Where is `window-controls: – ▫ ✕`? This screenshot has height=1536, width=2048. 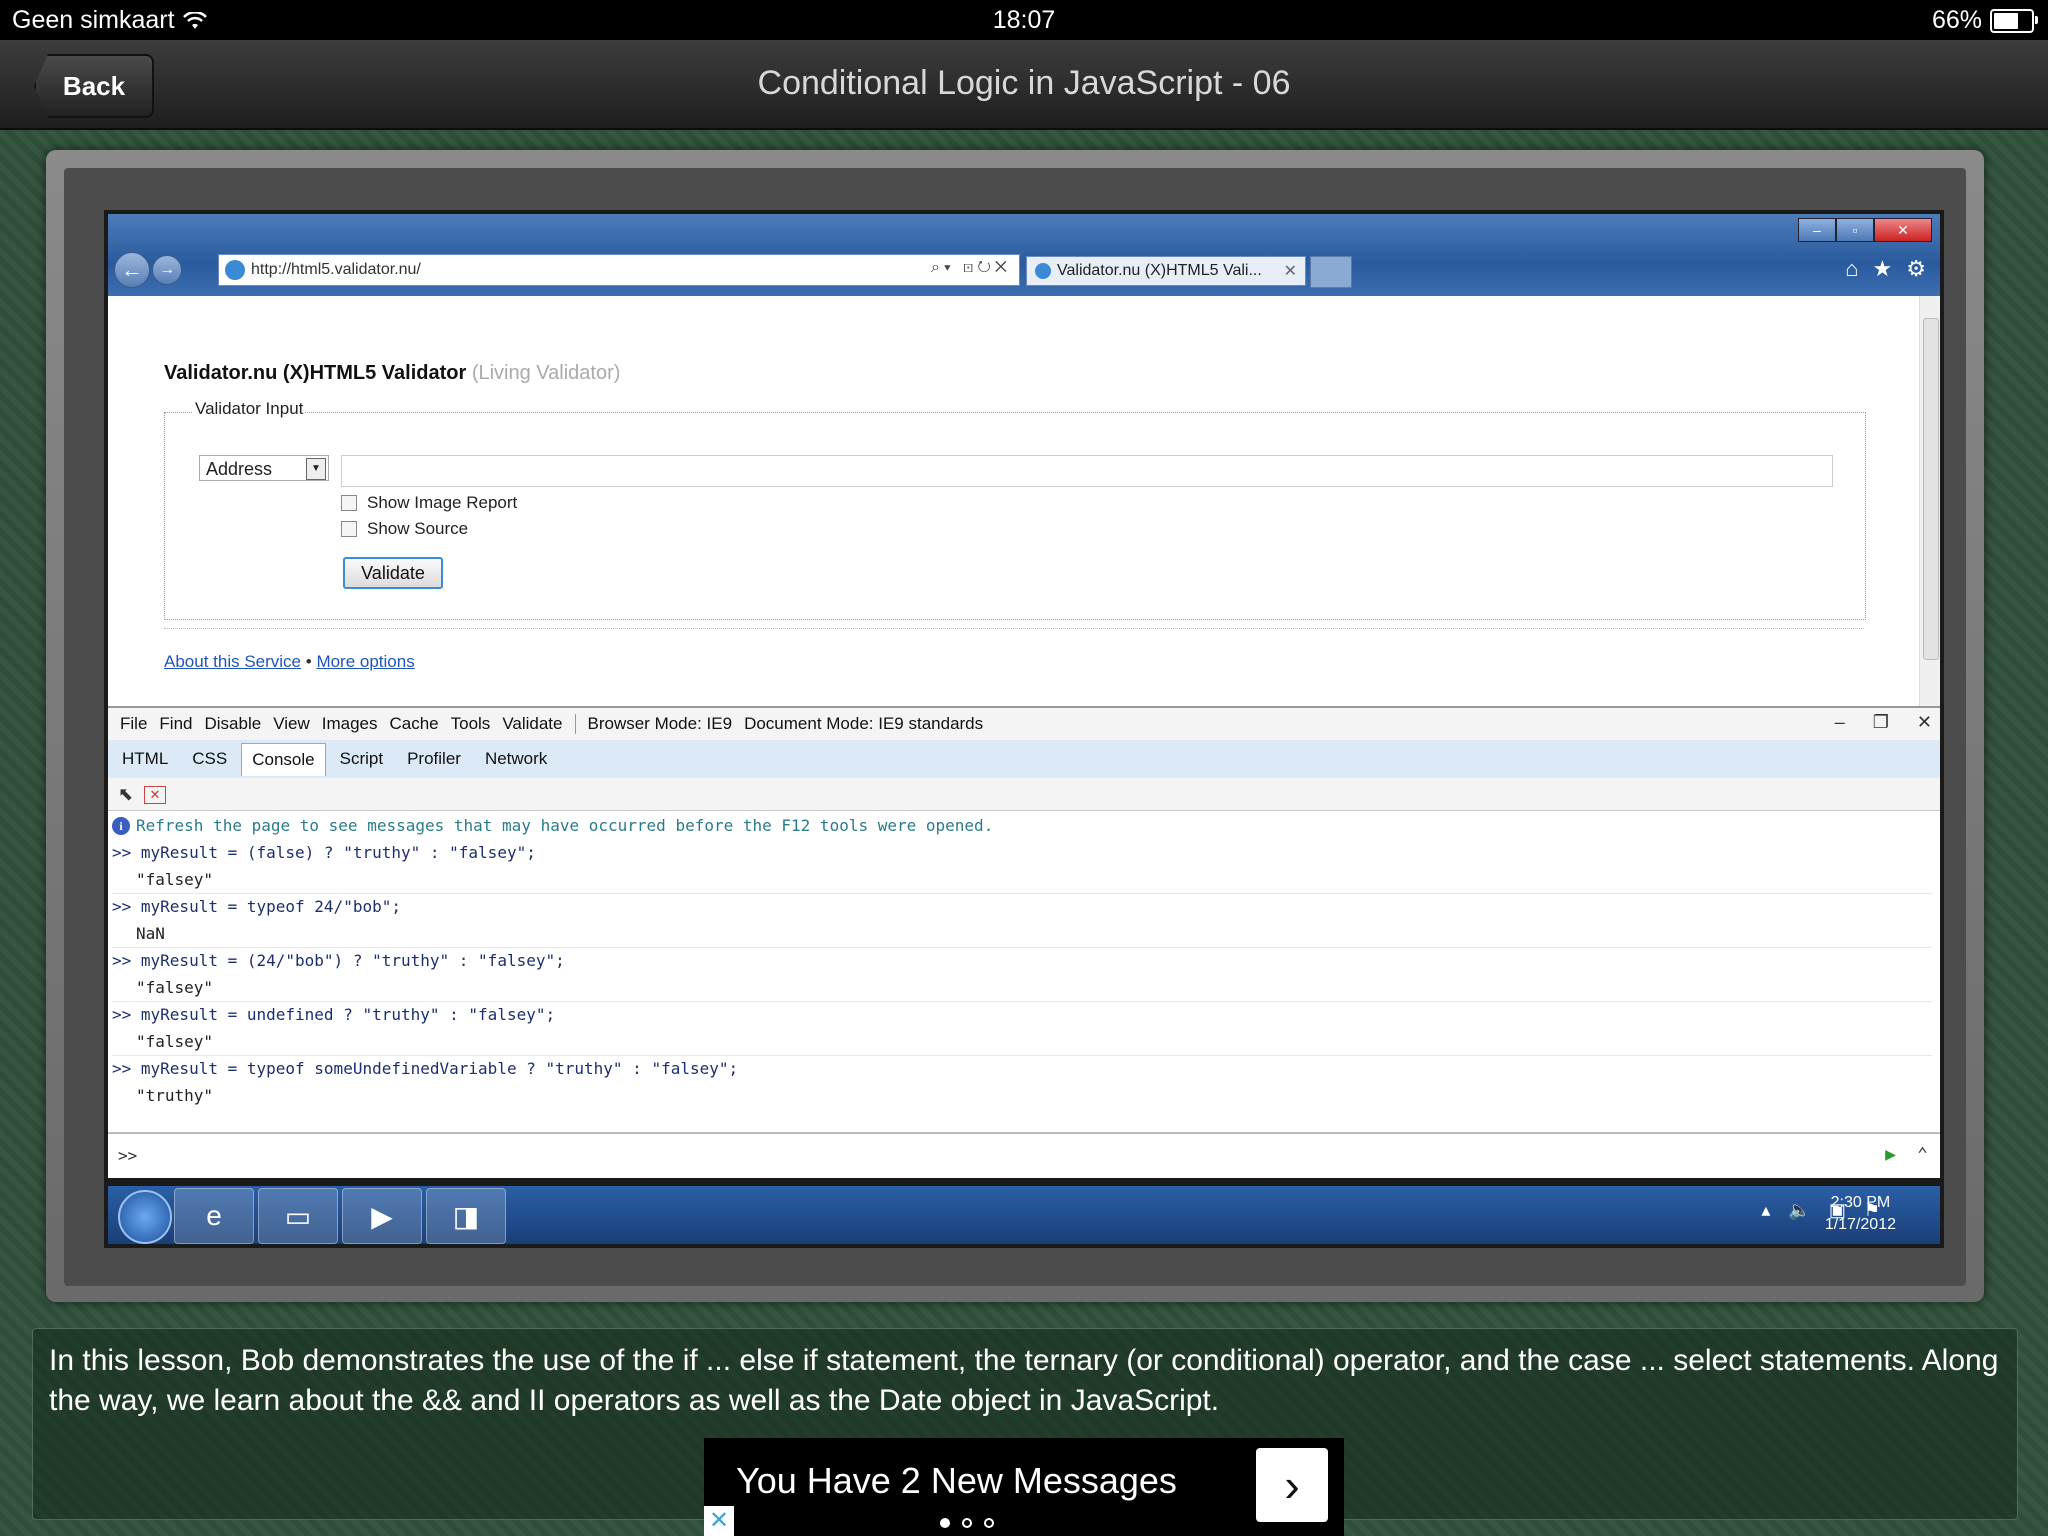 window-controls: – ▫ ✕ is located at coordinates (1865, 230).